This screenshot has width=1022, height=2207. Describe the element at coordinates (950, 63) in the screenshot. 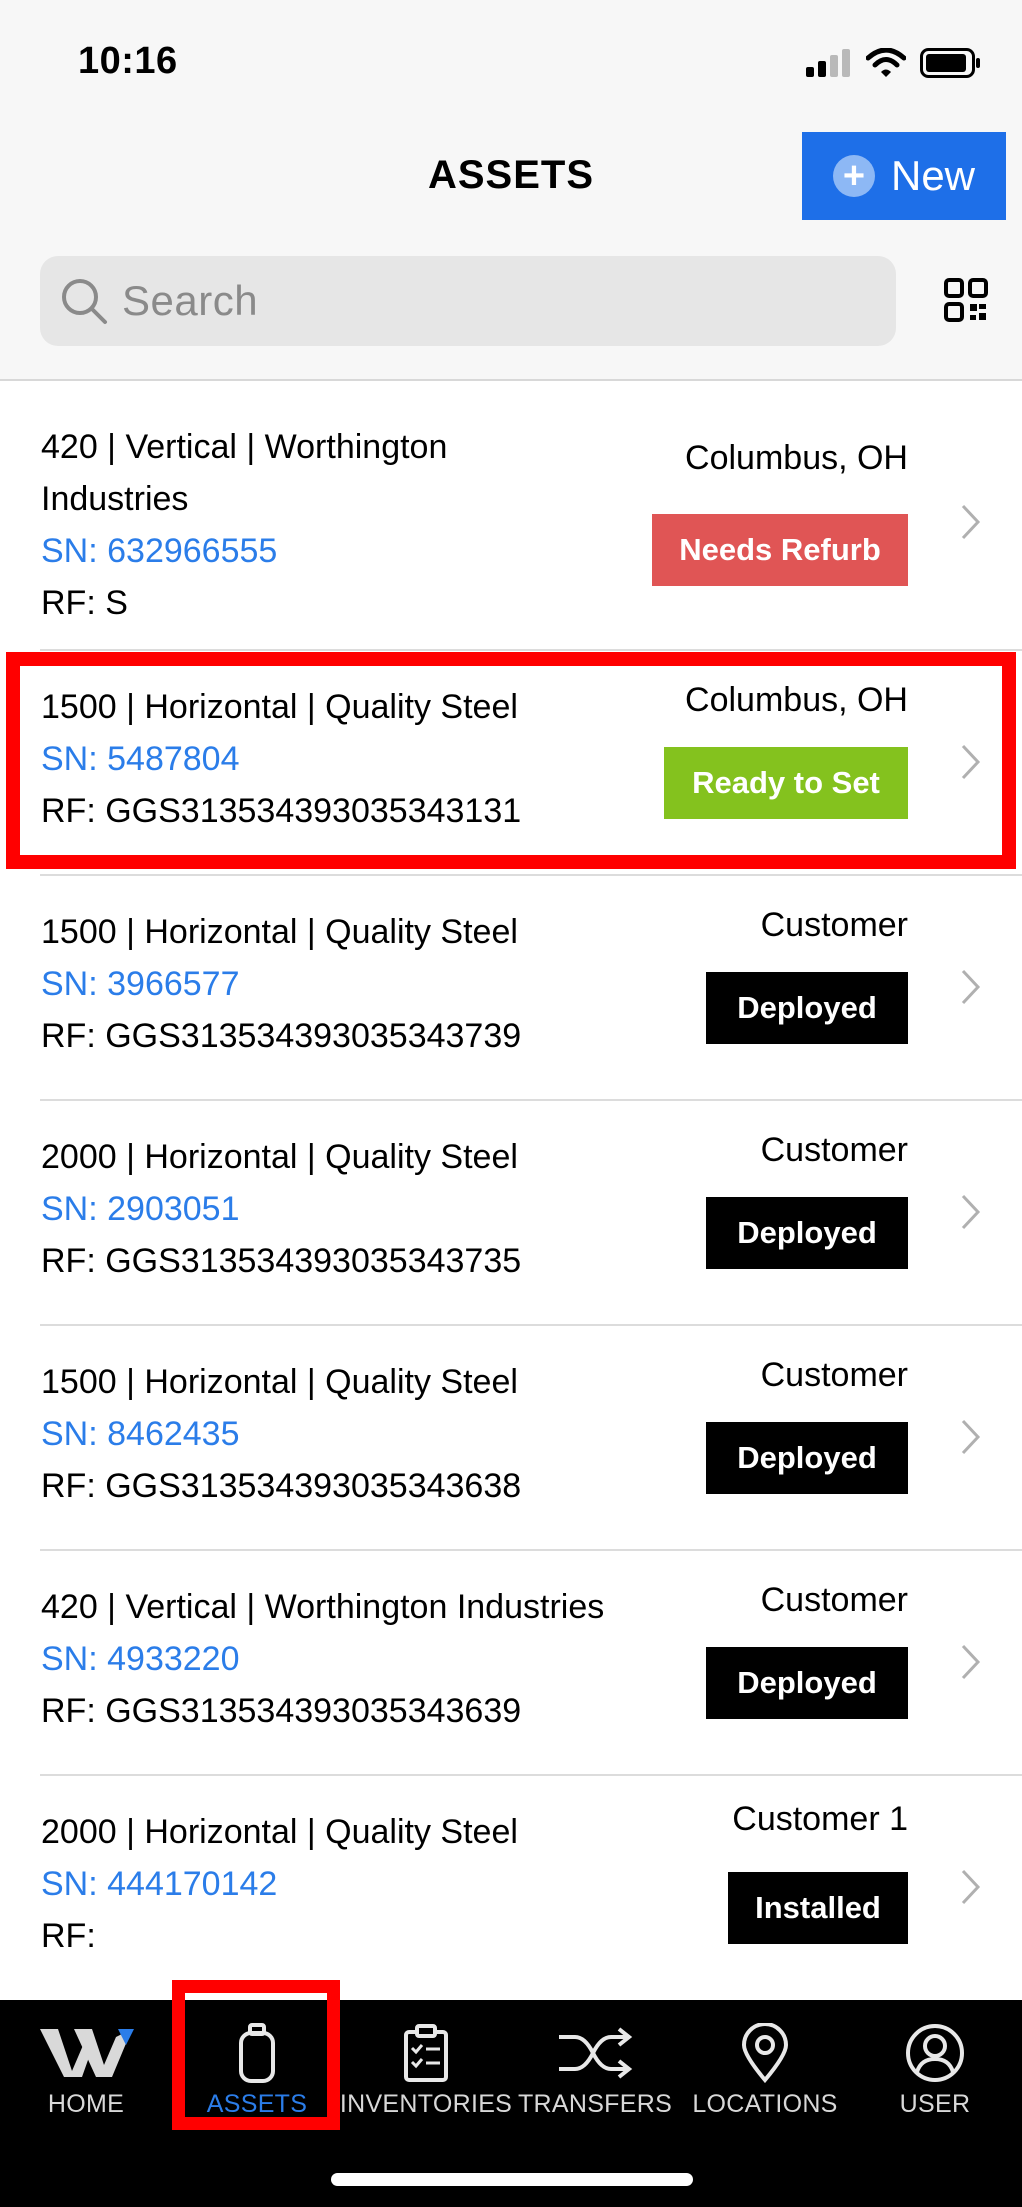

I see `battery-icon` at that location.